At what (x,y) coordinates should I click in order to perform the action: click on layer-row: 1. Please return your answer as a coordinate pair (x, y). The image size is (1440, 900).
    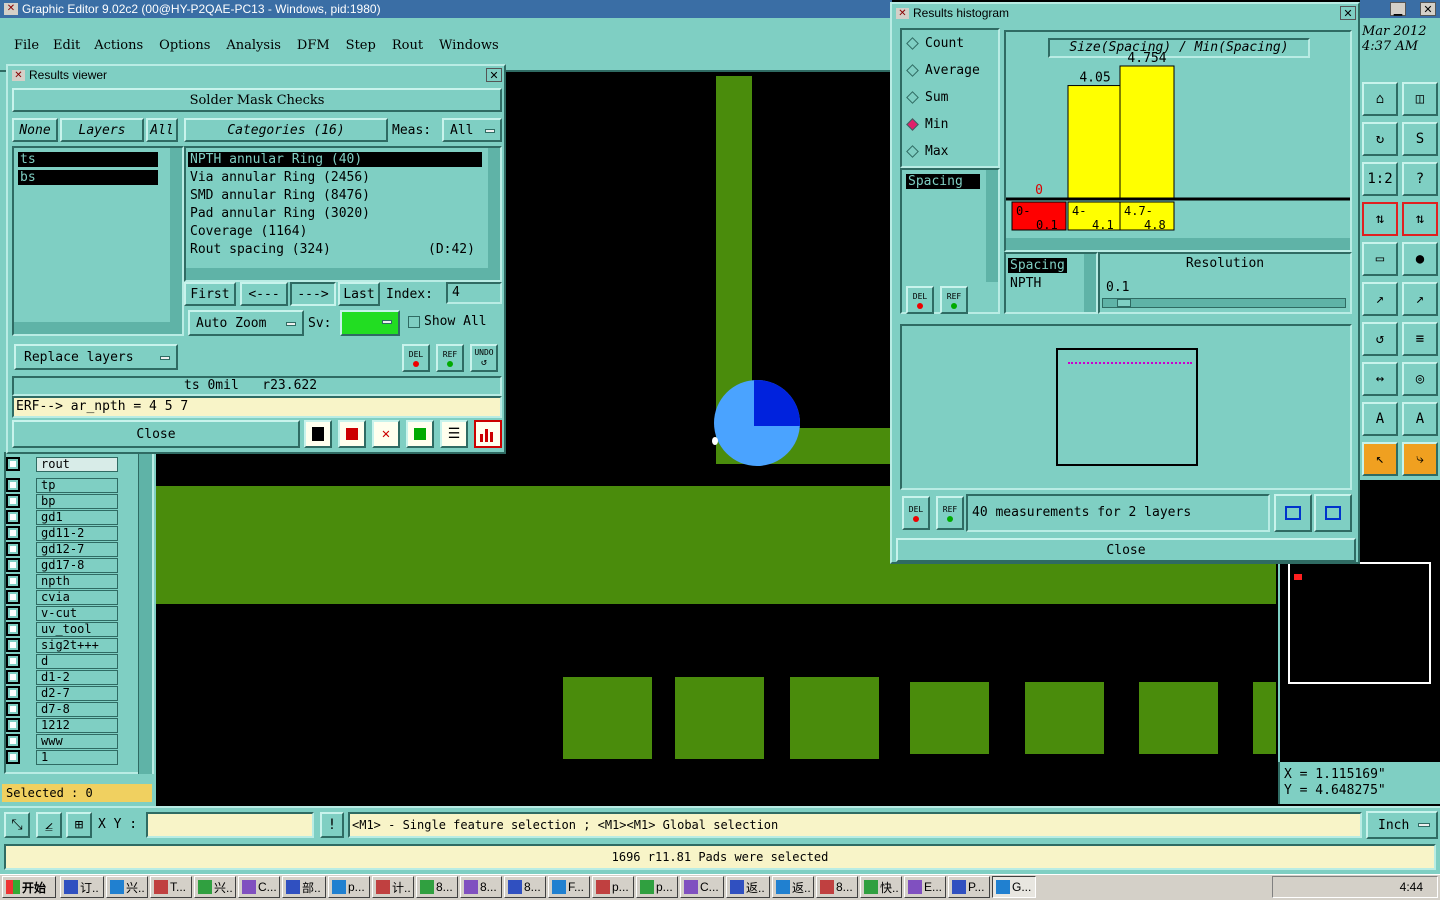
    Looking at the image, I should click on (62, 757).